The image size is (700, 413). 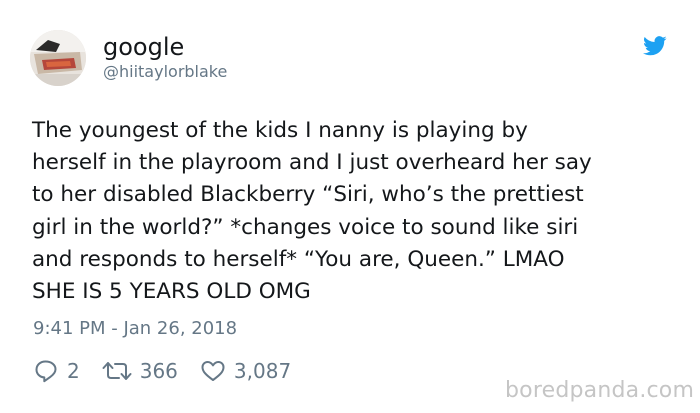 I want to click on avatar-image, so click(x=58, y=58).